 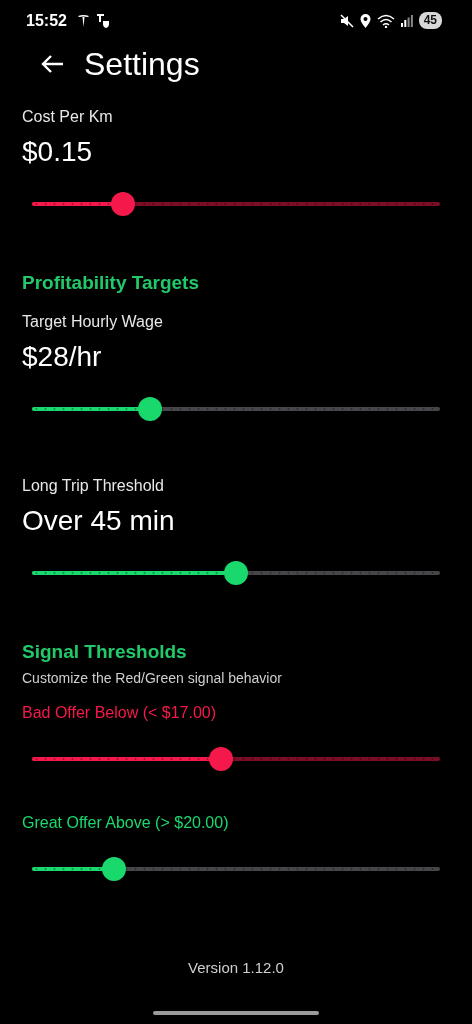 I want to click on setting-label: Target Hourly Wage, so click(x=93, y=321).